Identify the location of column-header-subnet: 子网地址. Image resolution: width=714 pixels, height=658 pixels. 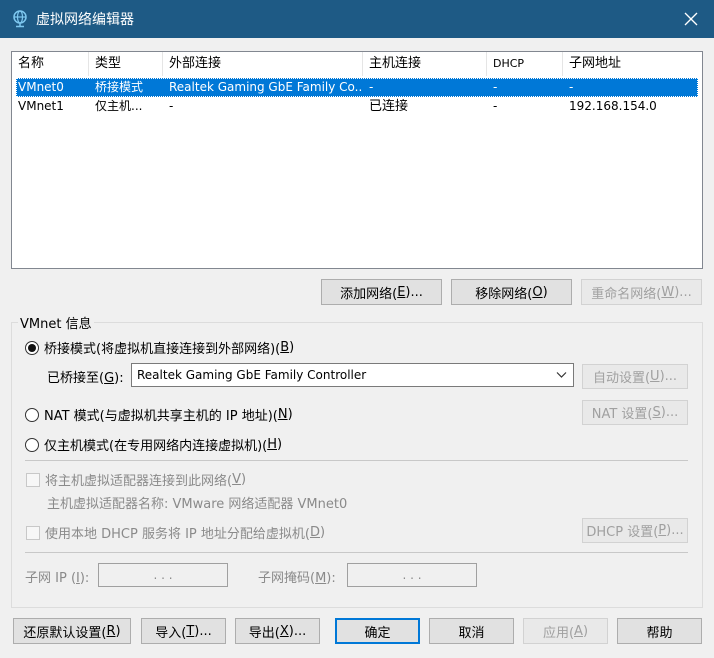
(626, 64).